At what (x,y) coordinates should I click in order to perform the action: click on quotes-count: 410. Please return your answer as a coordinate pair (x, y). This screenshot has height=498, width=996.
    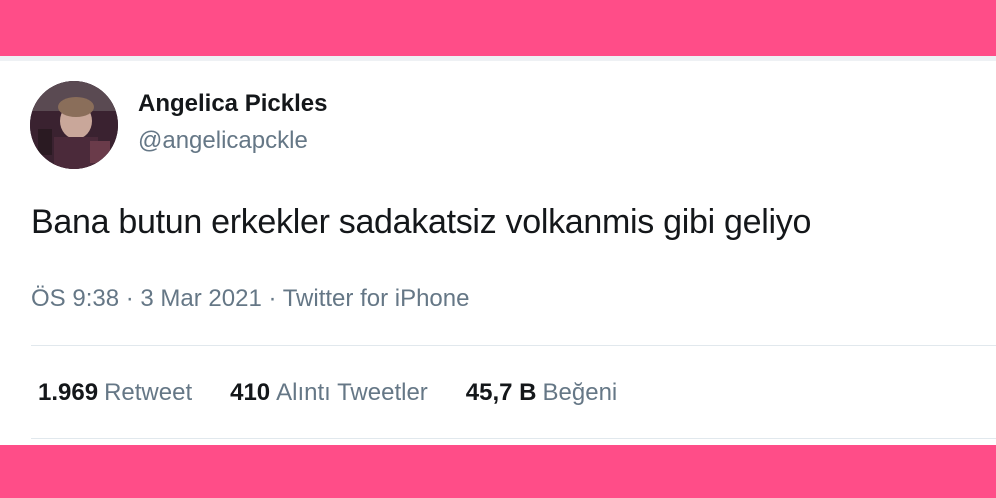
    Looking at the image, I should click on (250, 392).